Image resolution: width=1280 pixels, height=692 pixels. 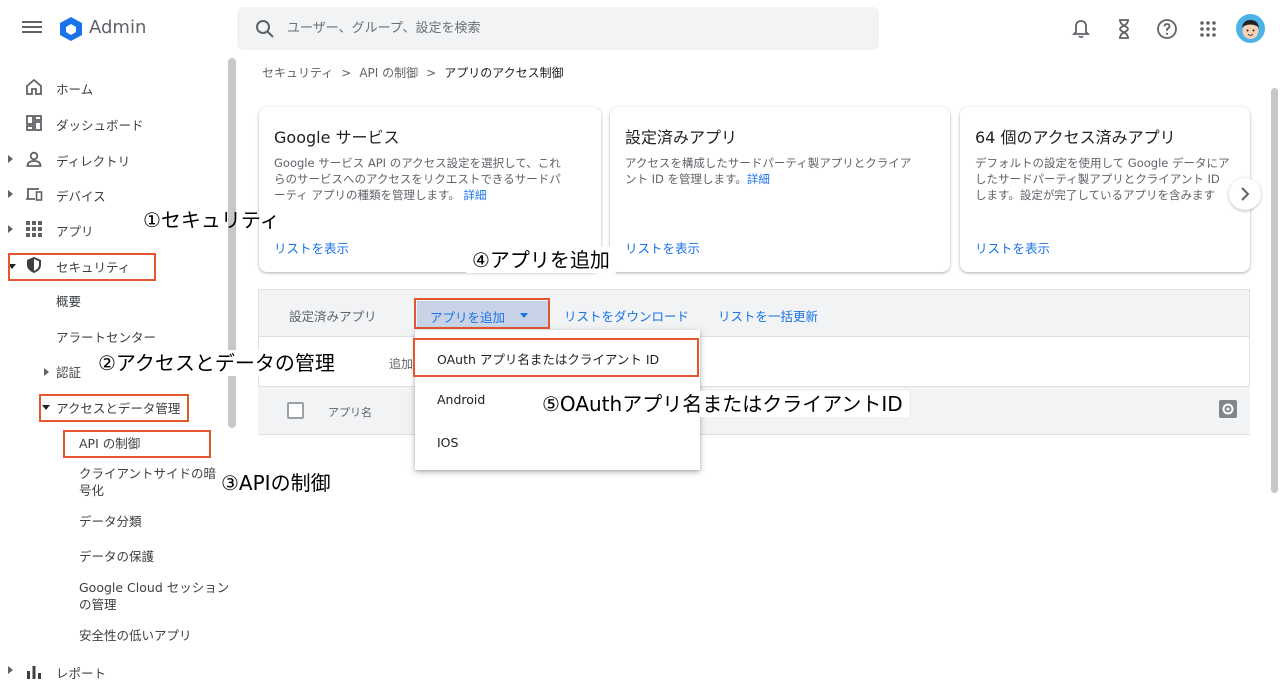 What do you see at coordinates (81, 196) in the screenshot?
I see `sidebar-item-label: デバイス` at bounding box center [81, 196].